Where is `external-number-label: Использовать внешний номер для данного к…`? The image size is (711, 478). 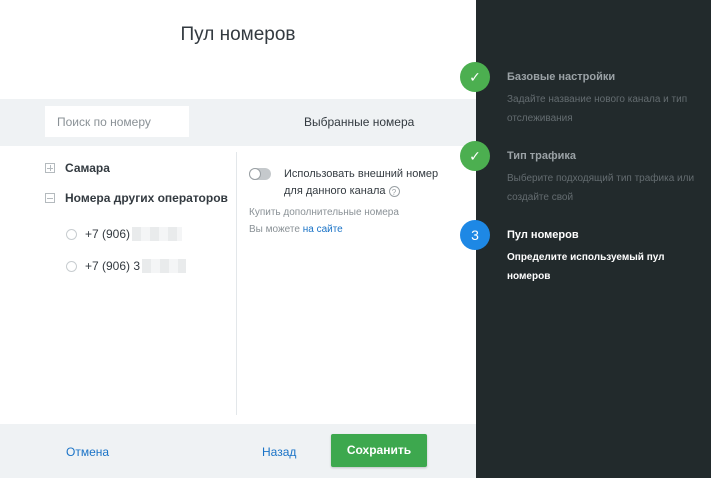
external-number-label: Использовать внешний номер для данного к… is located at coordinates (361, 182).